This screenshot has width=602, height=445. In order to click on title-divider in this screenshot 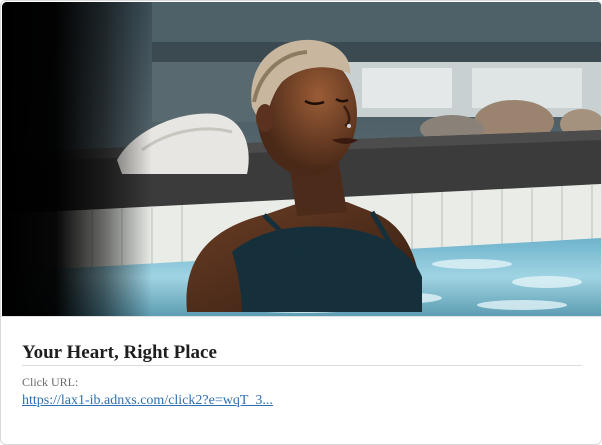, I will do `click(302, 365)`.